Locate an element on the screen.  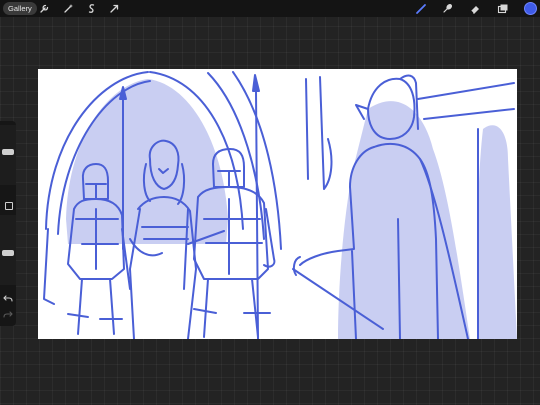
redo-icon is located at coordinates (8, 315).